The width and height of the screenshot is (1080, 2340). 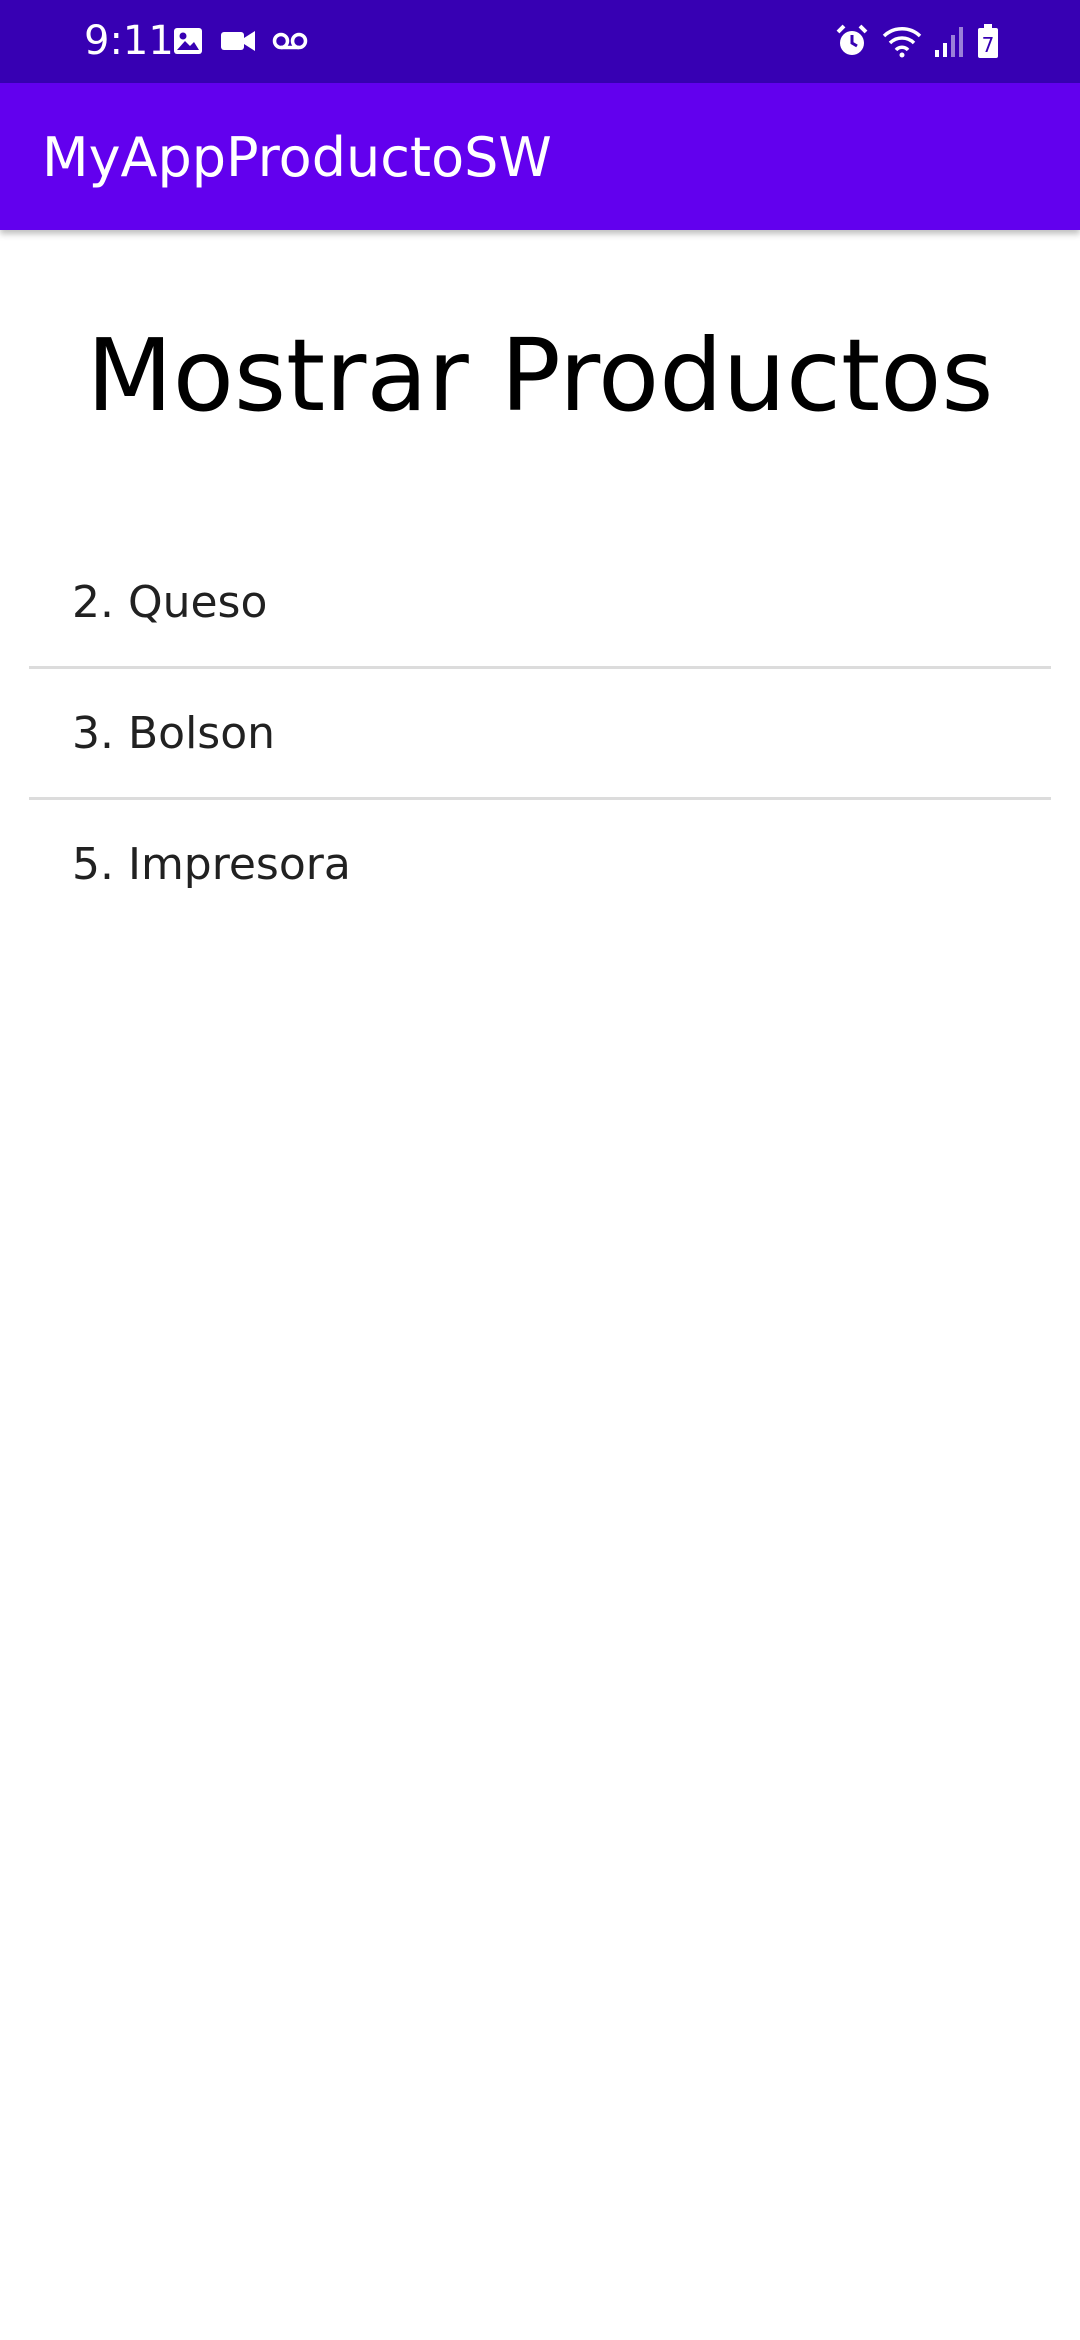 What do you see at coordinates (540, 864) in the screenshot?
I see `list-item: 5. Impresora` at bounding box center [540, 864].